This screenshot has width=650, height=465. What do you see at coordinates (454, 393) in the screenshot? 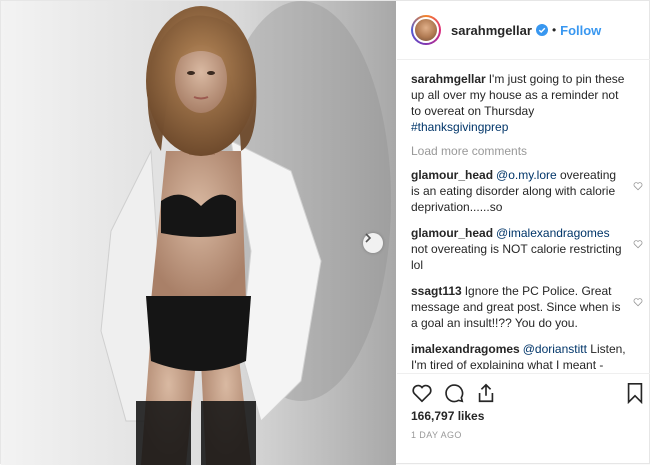
I see `comment-icon` at bounding box center [454, 393].